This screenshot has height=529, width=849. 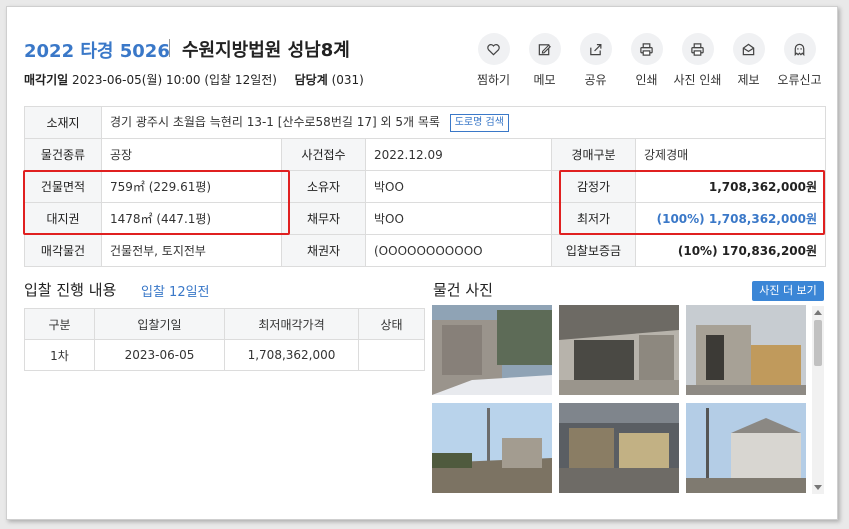 I want to click on table-header-row: 구분 입찰기일 최저매각가격 상태, so click(x=224, y=324).